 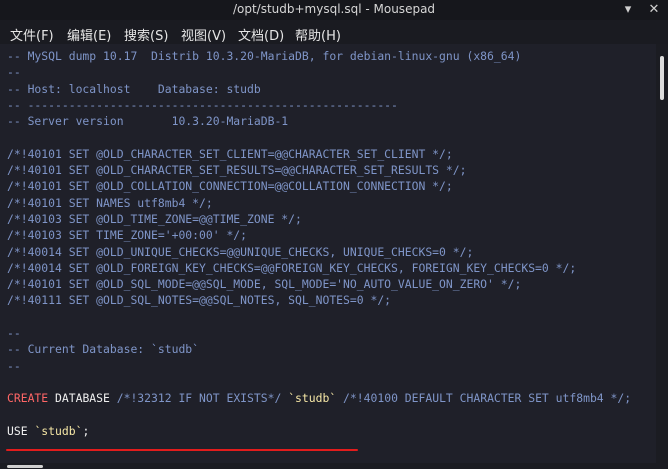 I want to click on code-line: /*!40103 SET TIME_ZONE='+00:00' */;, so click(x=127, y=235).